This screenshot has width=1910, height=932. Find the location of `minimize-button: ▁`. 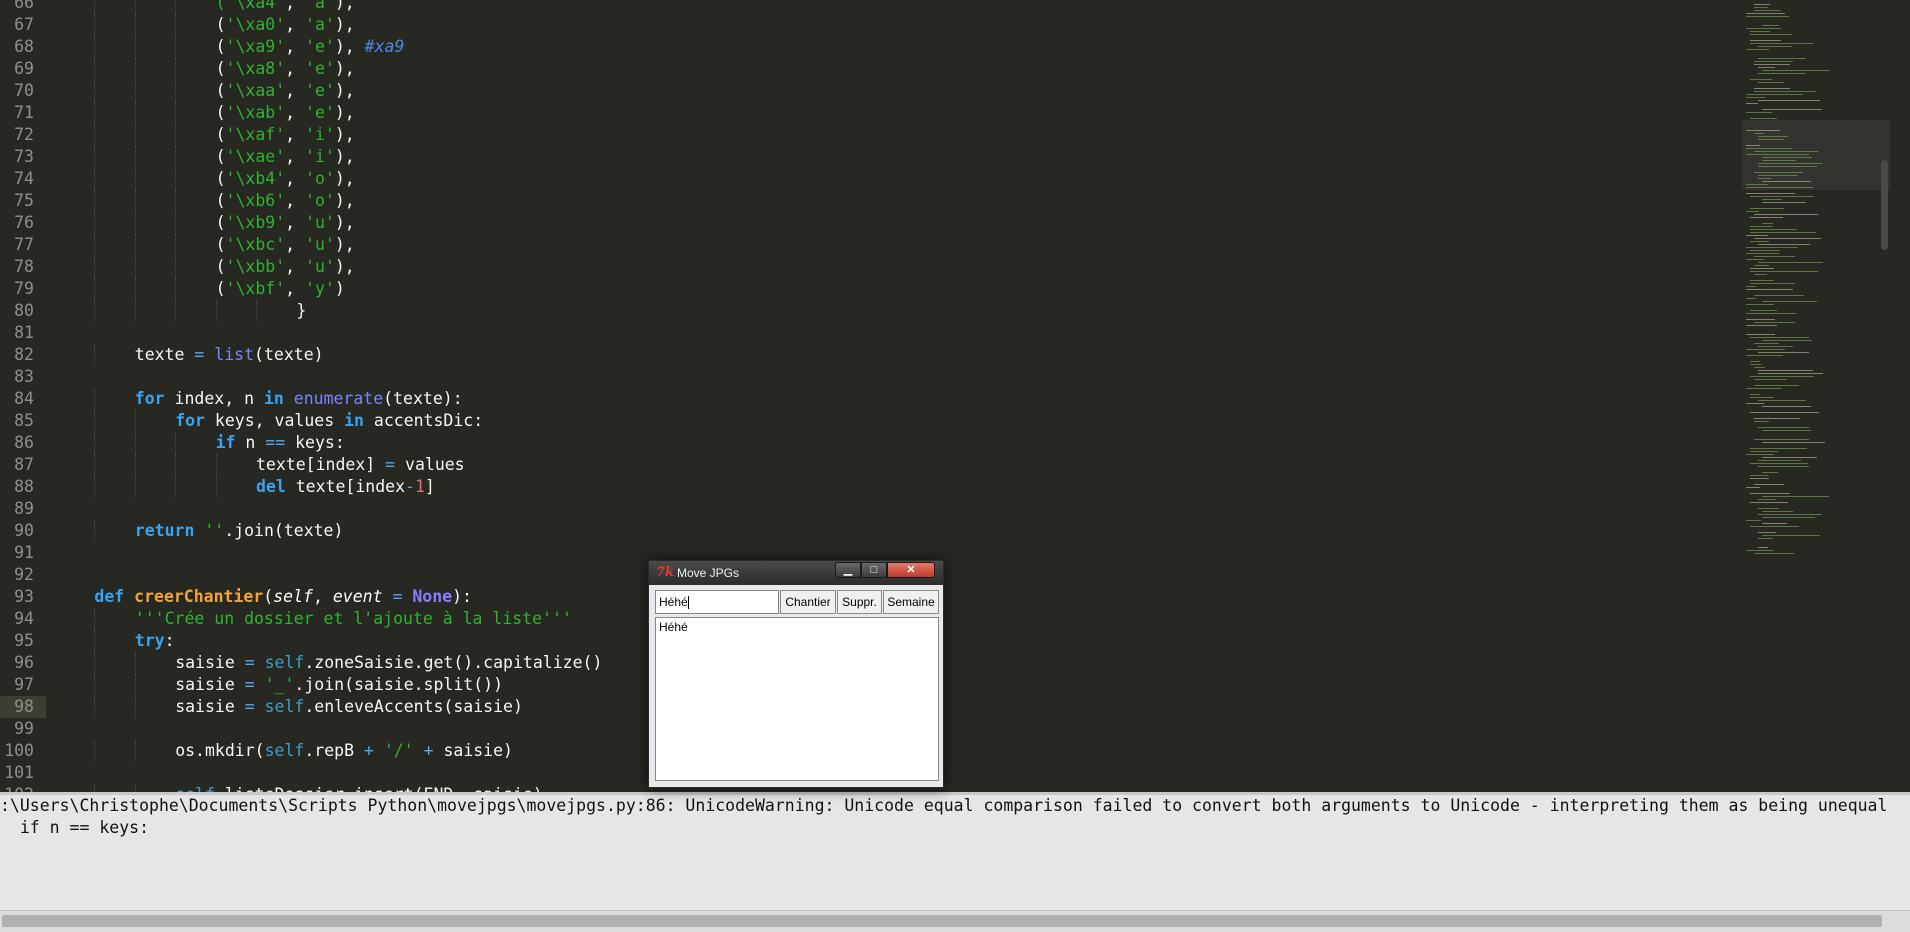

minimize-button: ▁ is located at coordinates (848, 570).